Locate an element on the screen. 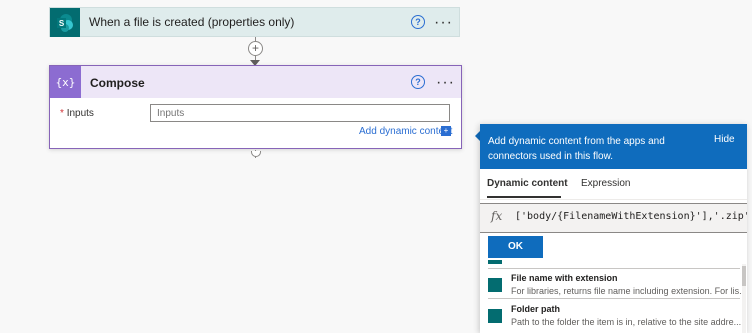 Image resolution: width=752 pixels, height=333 pixels. inputs-label-text: Inputs is located at coordinates (80, 113).